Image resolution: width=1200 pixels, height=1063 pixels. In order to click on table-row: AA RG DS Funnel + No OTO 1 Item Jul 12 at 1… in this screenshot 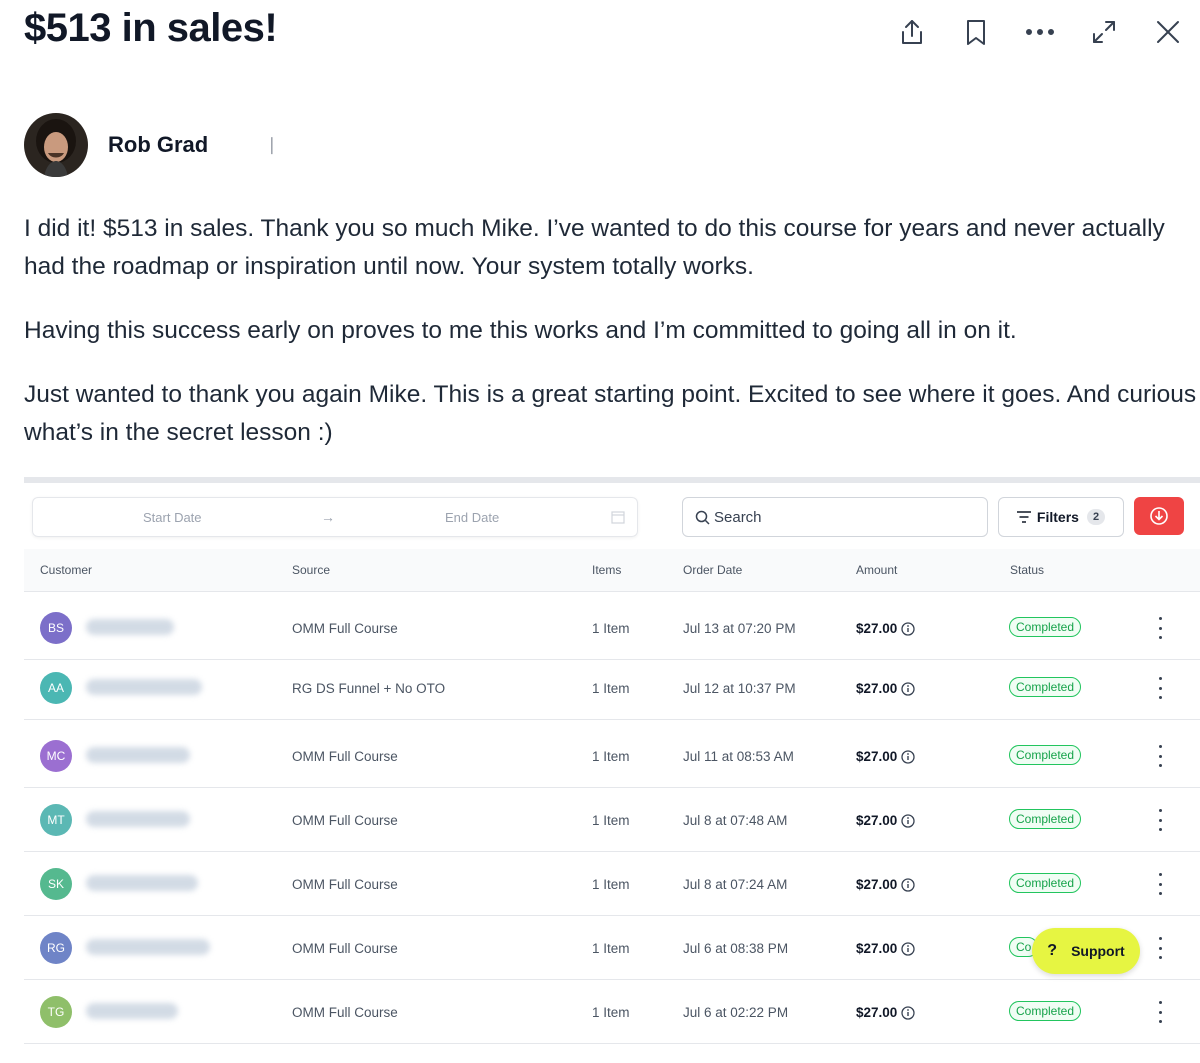, I will do `click(612, 688)`.